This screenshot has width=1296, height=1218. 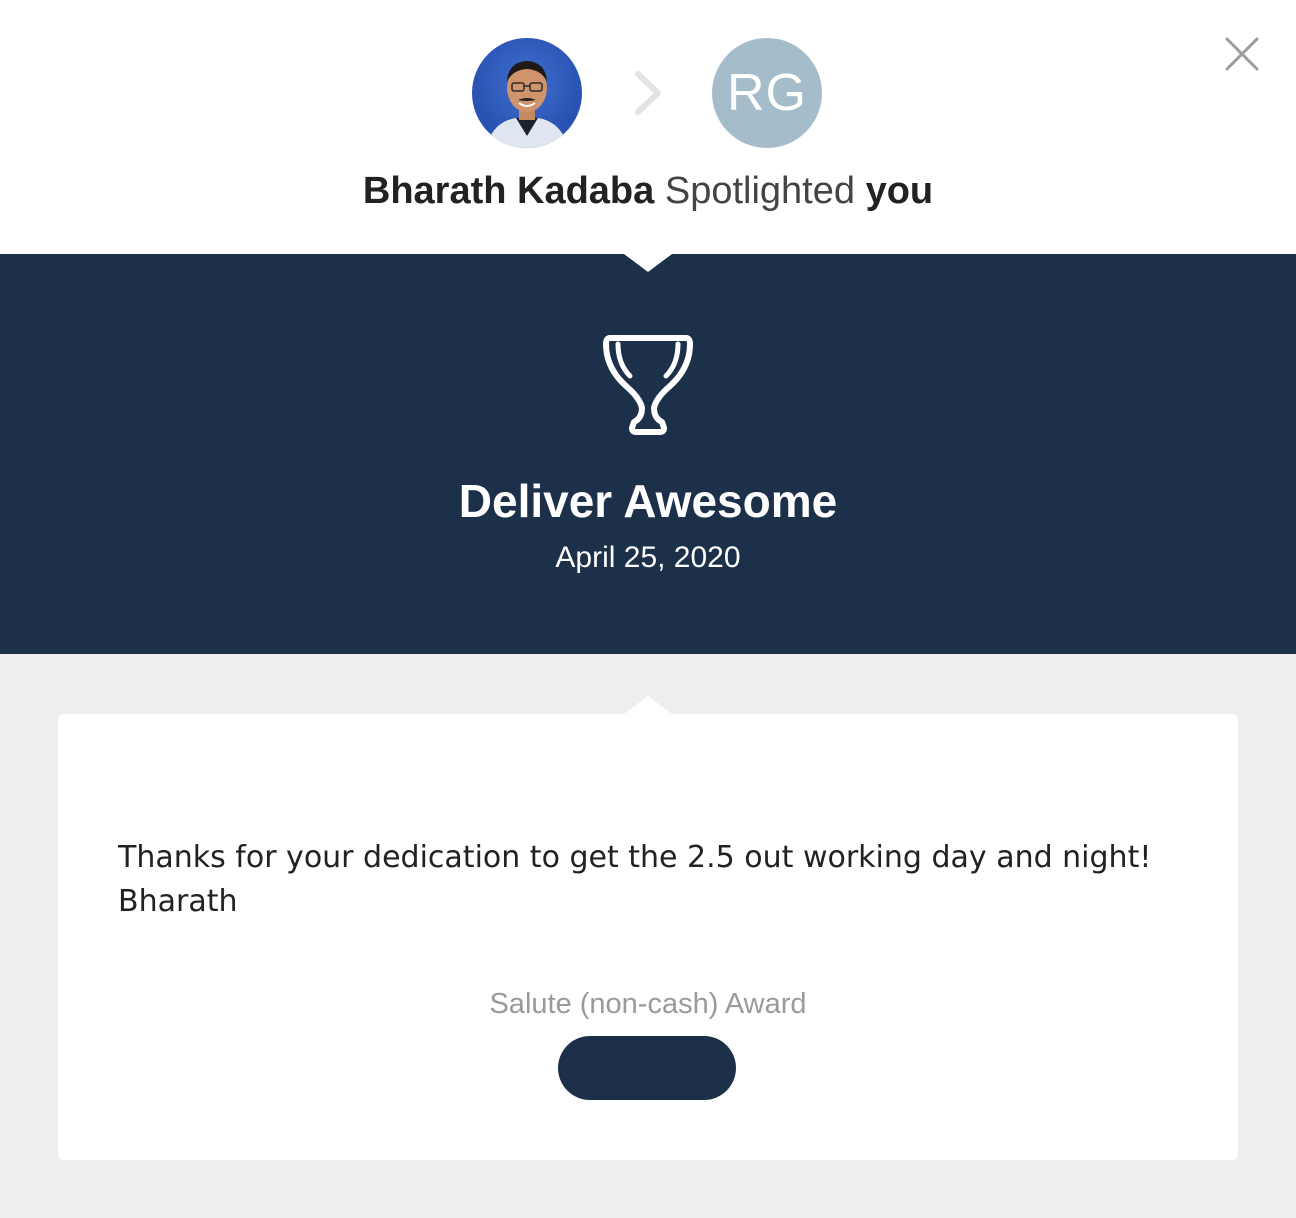 I want to click on award-date: April 25, 2020, so click(x=648, y=557).